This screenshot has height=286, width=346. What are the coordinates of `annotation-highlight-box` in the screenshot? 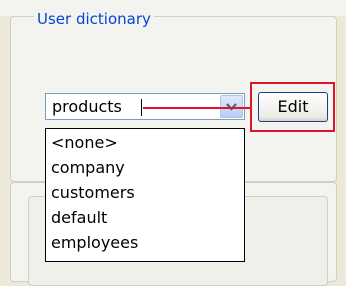 It's located at (292, 107).